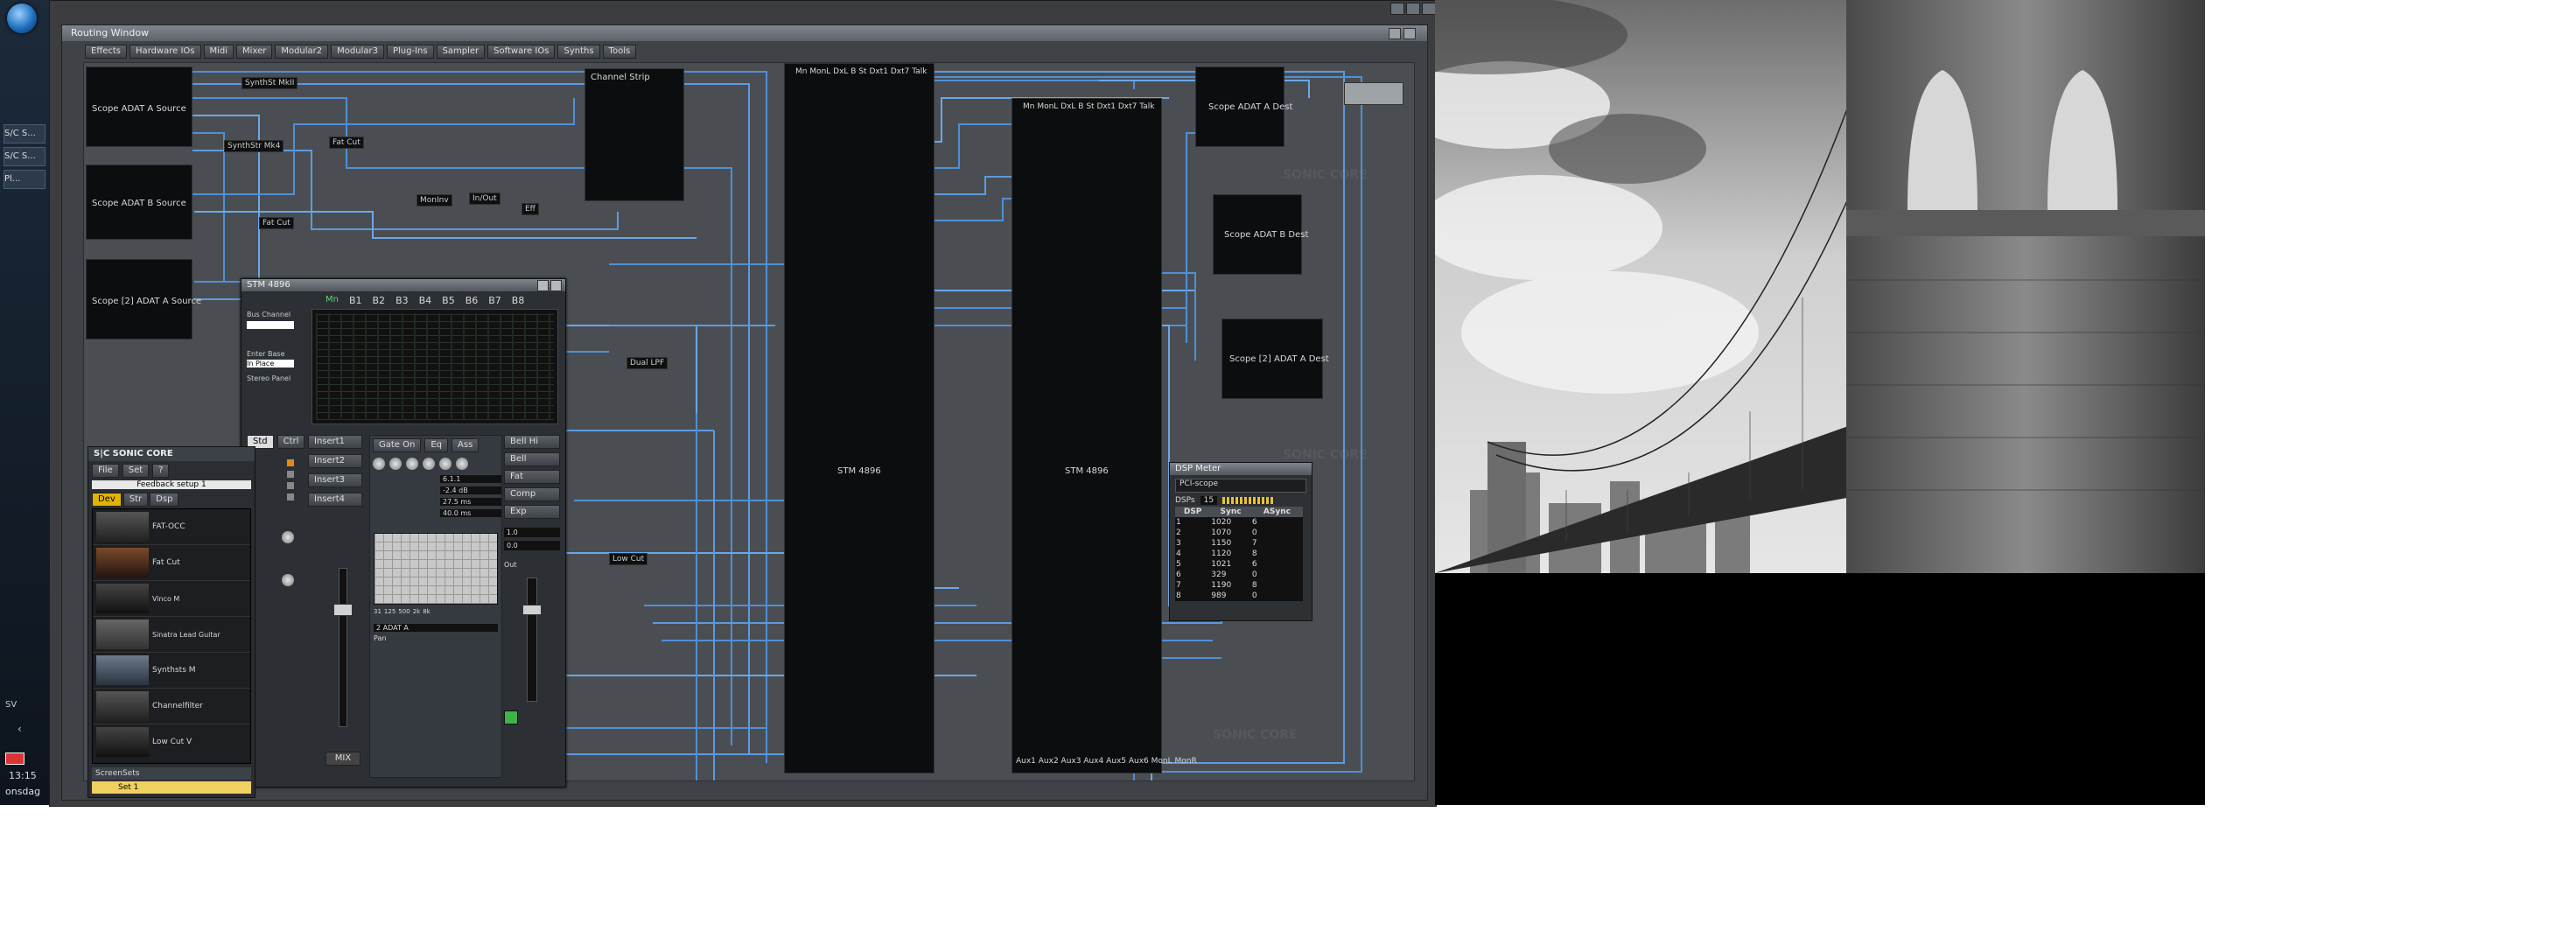 The image size is (2576, 945). I want to click on bell-button: Bell, so click(532, 459).